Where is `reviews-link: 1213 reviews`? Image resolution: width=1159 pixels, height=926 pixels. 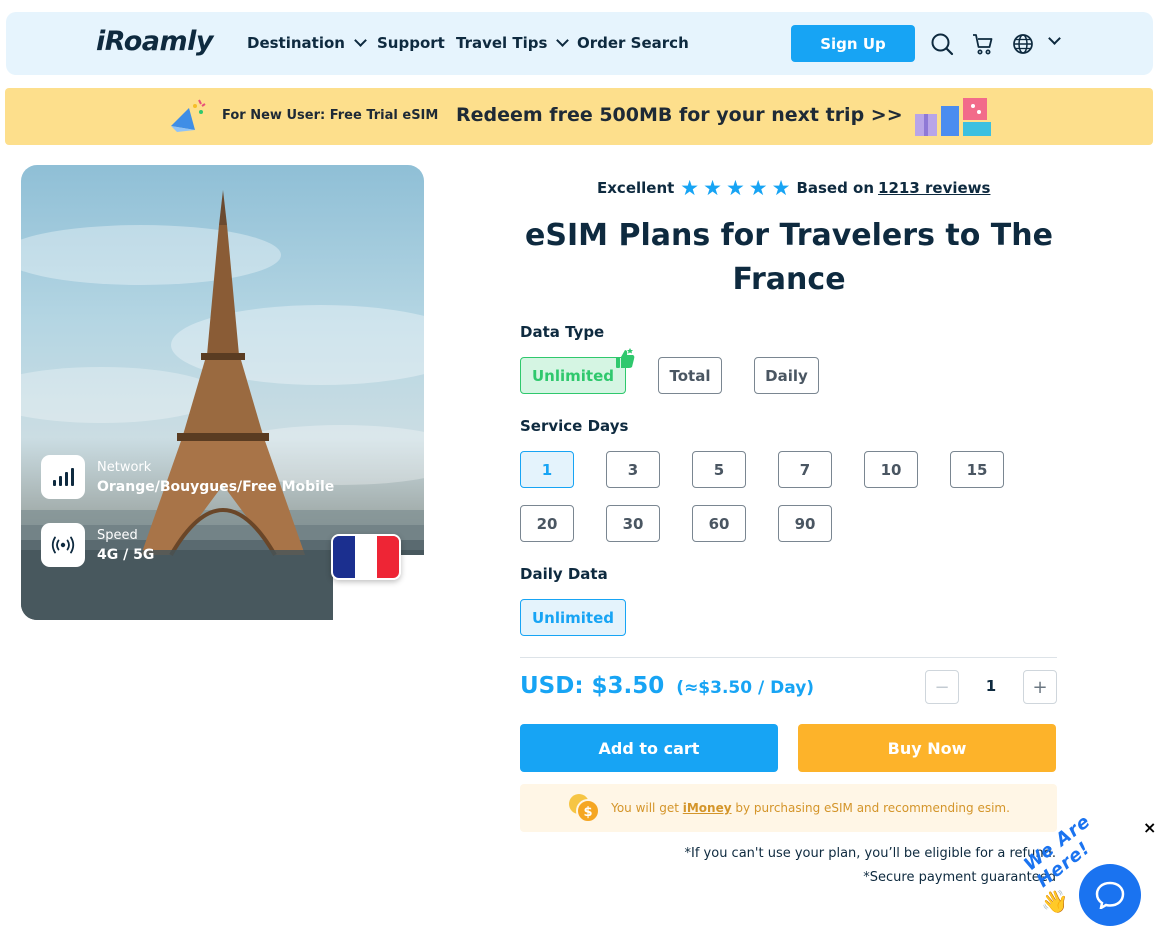
reviews-link: 1213 reviews is located at coordinates (934, 188).